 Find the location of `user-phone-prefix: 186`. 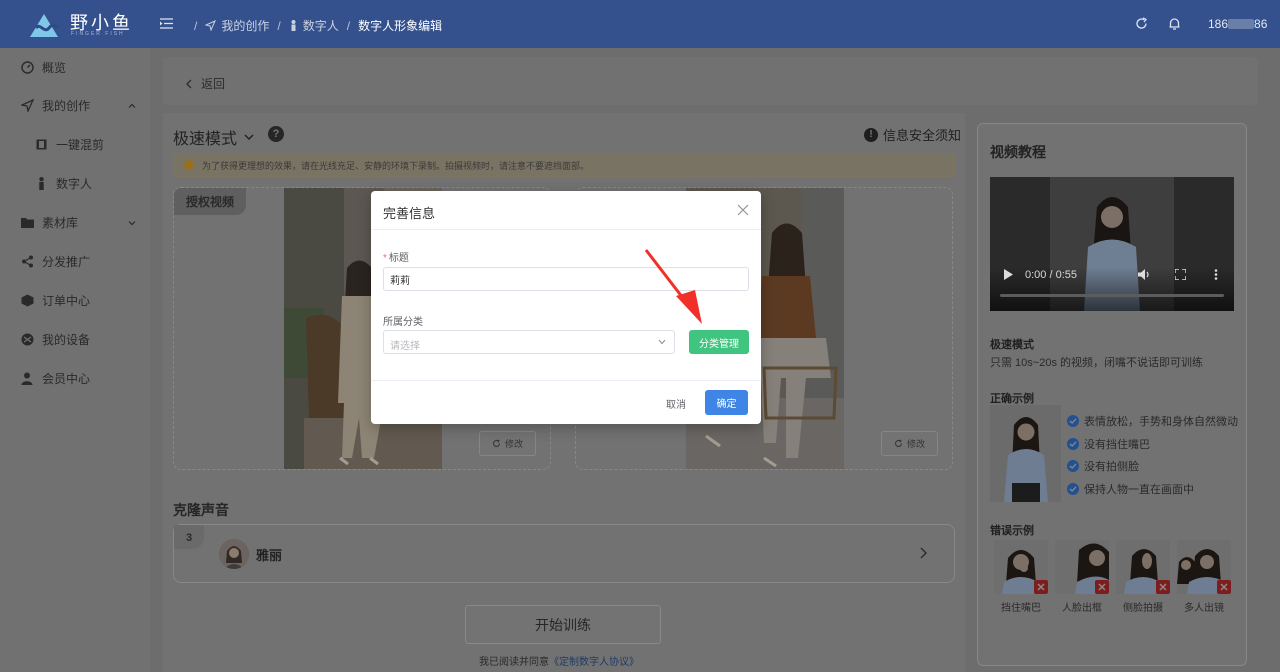

user-phone-prefix: 186 is located at coordinates (1218, 24).